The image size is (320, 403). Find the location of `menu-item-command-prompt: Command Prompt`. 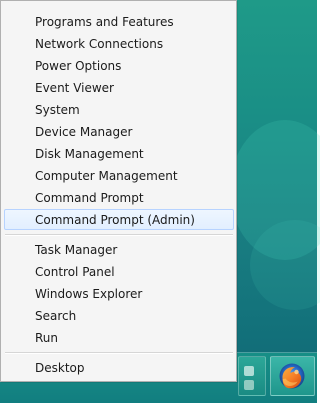

menu-item-command-prompt: Command Prompt is located at coordinates (119, 197).